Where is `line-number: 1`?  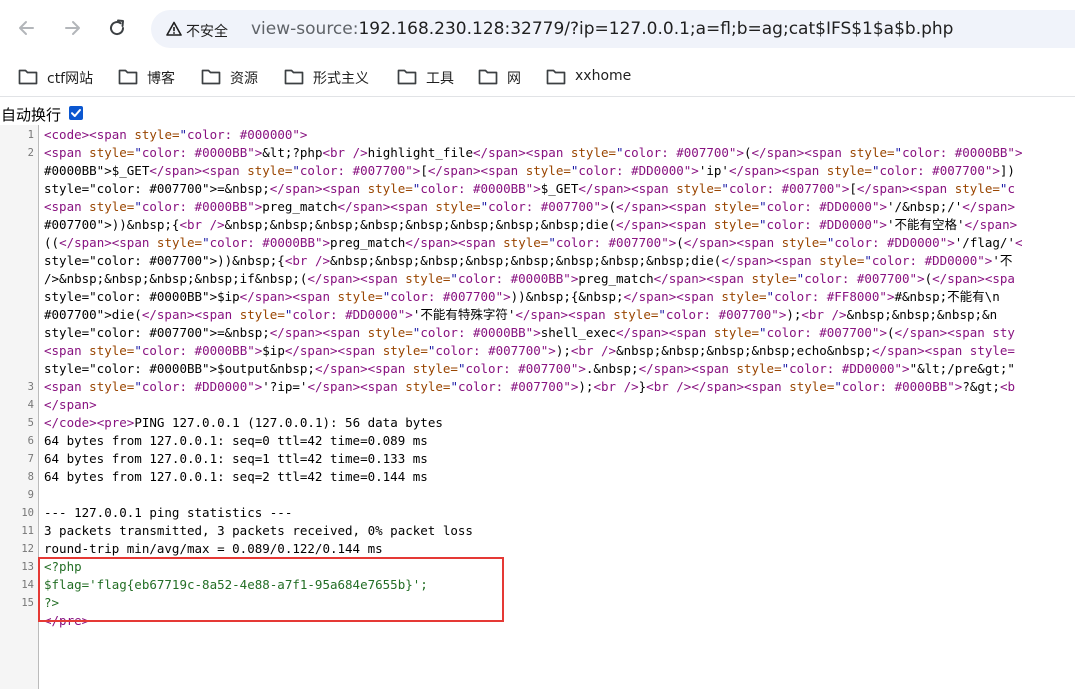
line-number: 1 is located at coordinates (30, 135).